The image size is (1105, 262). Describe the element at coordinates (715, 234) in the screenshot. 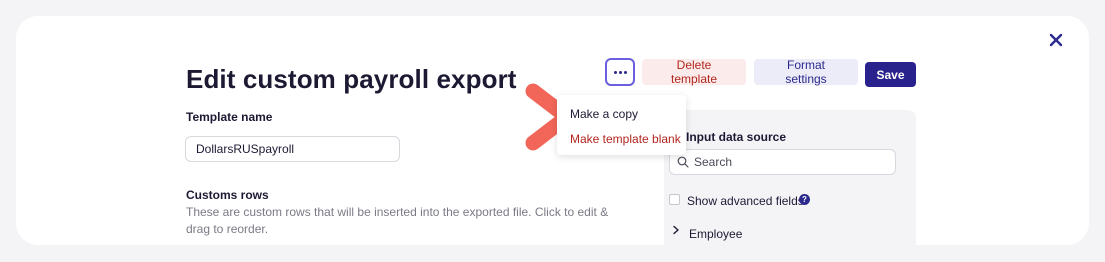

I see `tree-item-employee: Employee` at that location.